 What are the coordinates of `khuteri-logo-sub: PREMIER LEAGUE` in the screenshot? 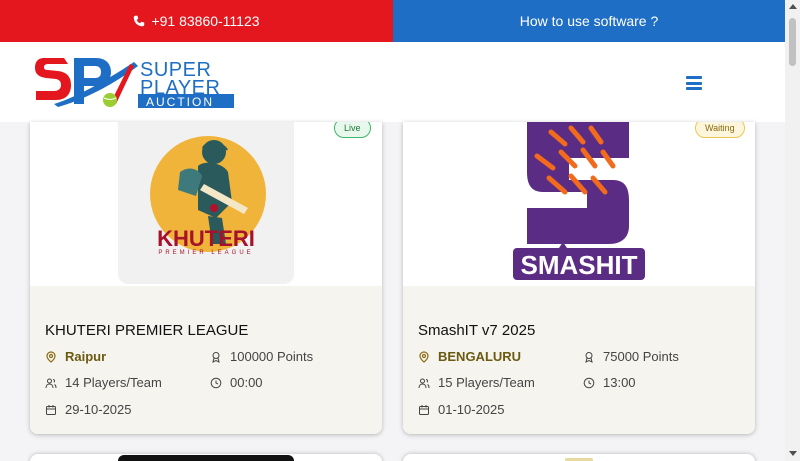 It's located at (205, 253).